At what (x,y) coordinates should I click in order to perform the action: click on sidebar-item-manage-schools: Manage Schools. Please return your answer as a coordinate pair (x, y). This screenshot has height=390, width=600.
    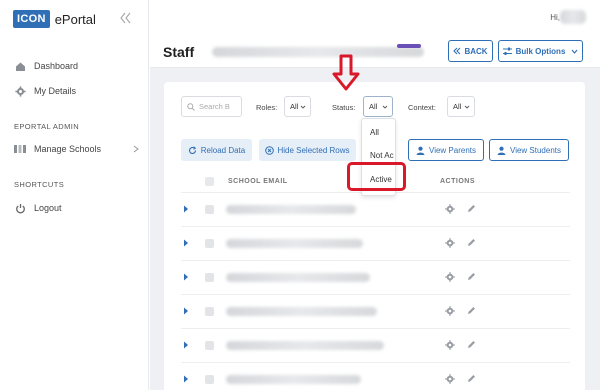
    Looking at the image, I should click on (76, 149).